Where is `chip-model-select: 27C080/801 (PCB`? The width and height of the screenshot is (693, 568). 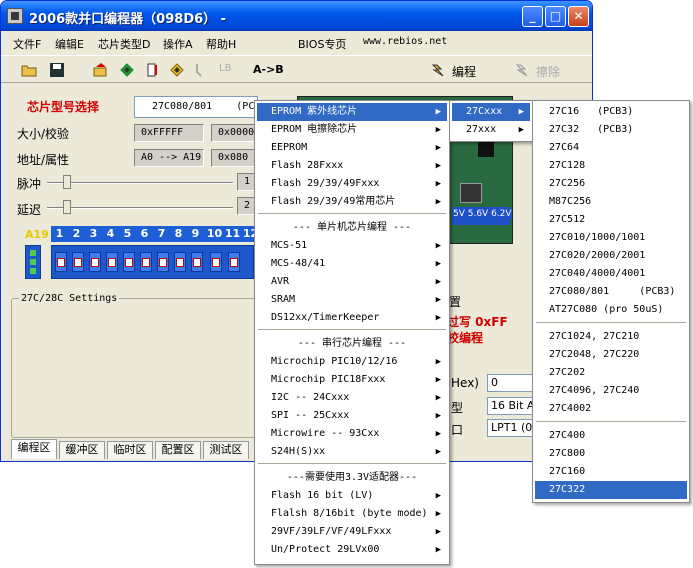
chip-model-select: 27C080/801 (PCB is located at coordinates (196, 107).